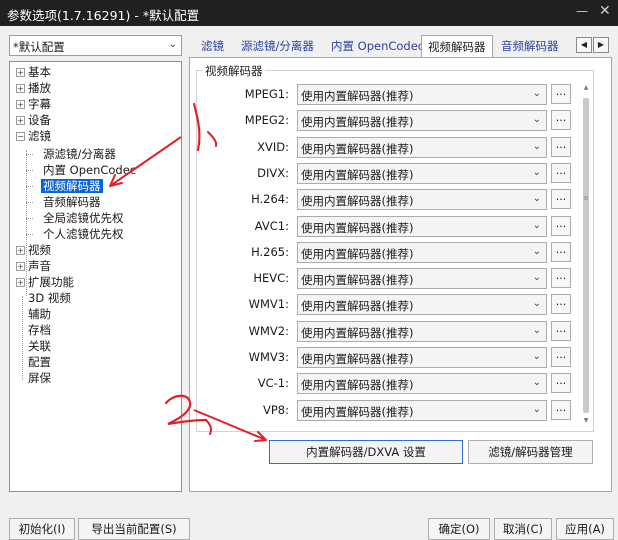 This screenshot has width=618, height=540. What do you see at coordinates (49, 298) in the screenshot?
I see `tree-item-3d-video: 3D 视频` at bounding box center [49, 298].